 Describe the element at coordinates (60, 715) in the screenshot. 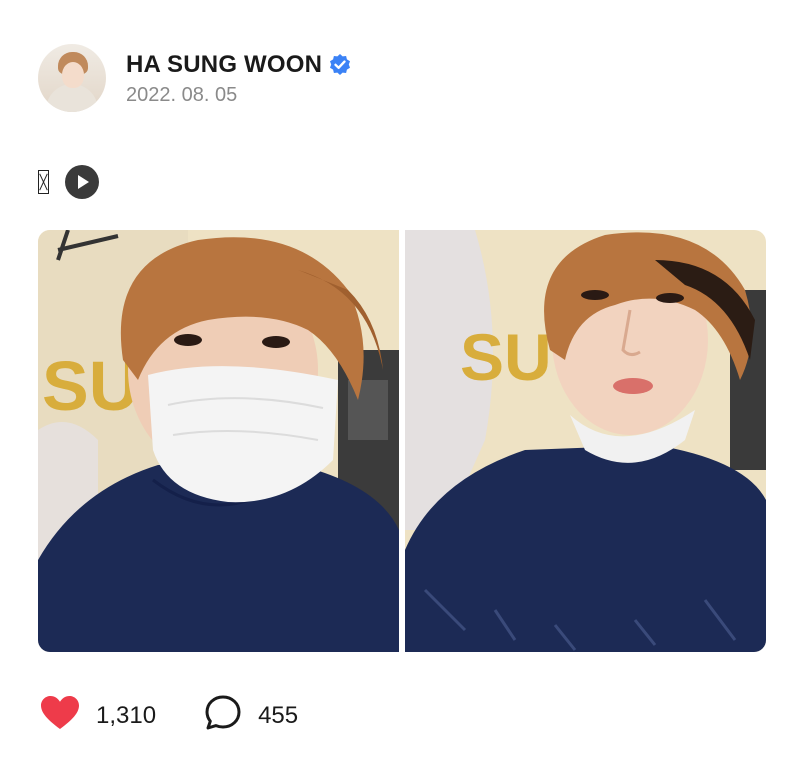

I see `heart-icon` at that location.